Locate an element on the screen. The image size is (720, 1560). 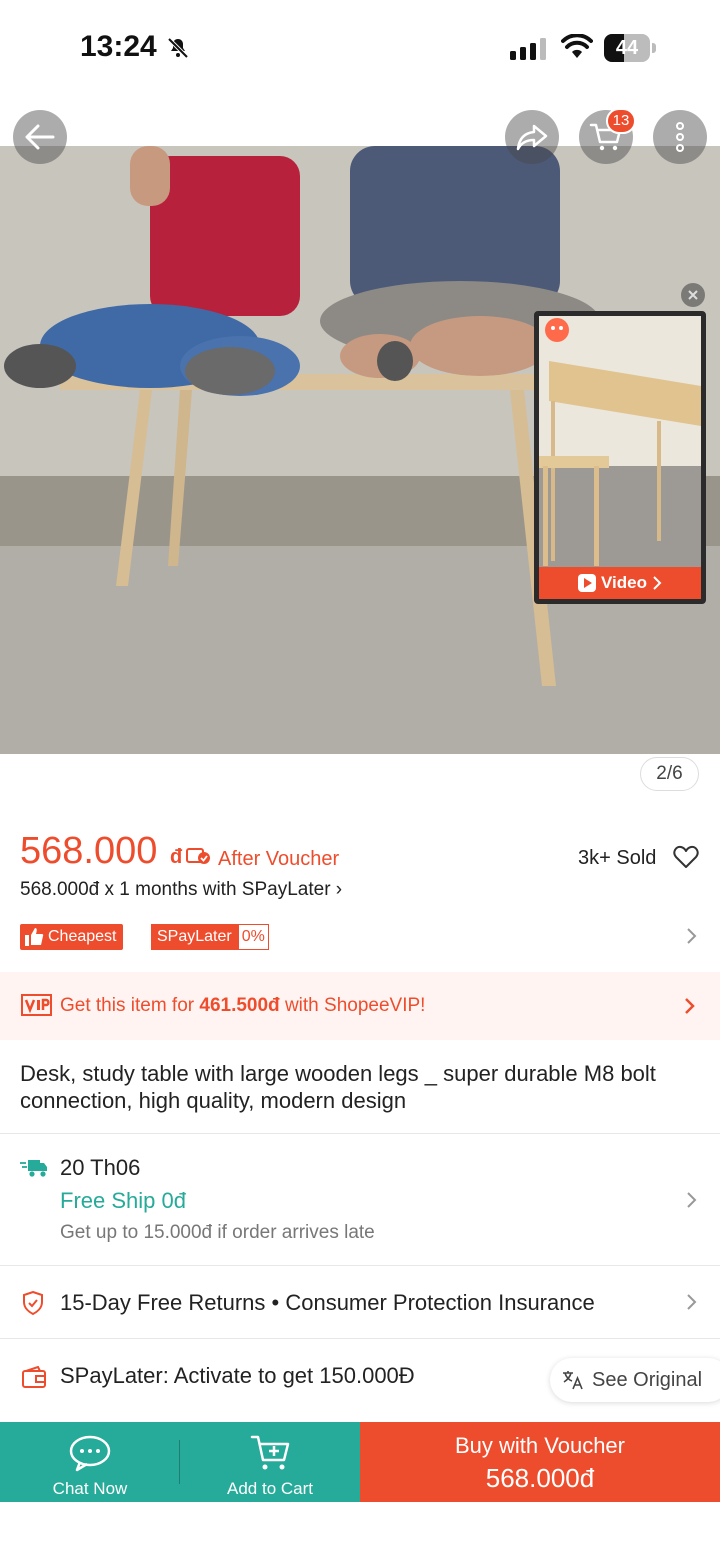
wifi-icon is located at coordinates (577, 46).